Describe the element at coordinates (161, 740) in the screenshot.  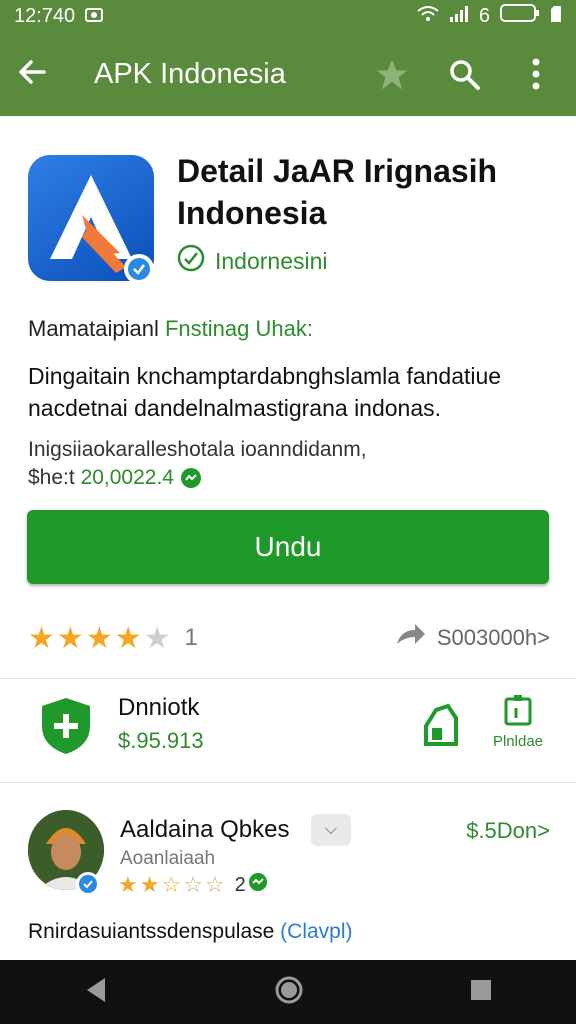
I see `security-value: $.95.913` at that location.